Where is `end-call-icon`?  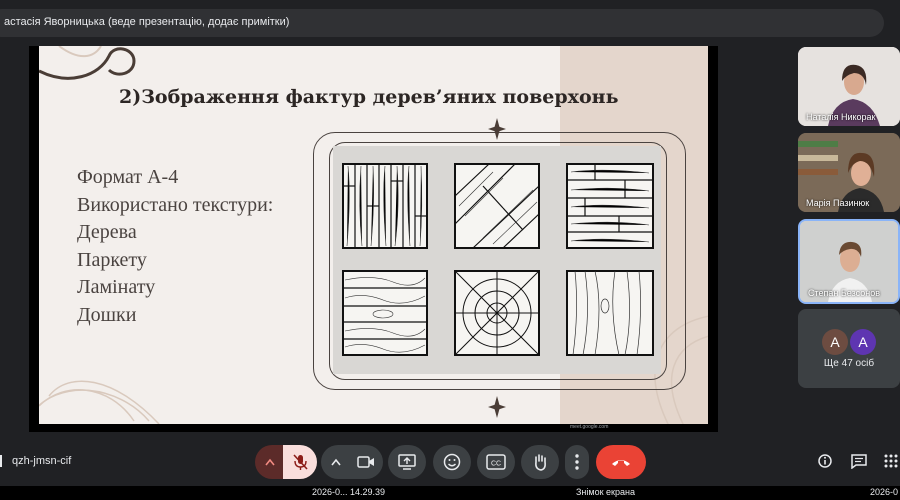 end-call-icon is located at coordinates (621, 463).